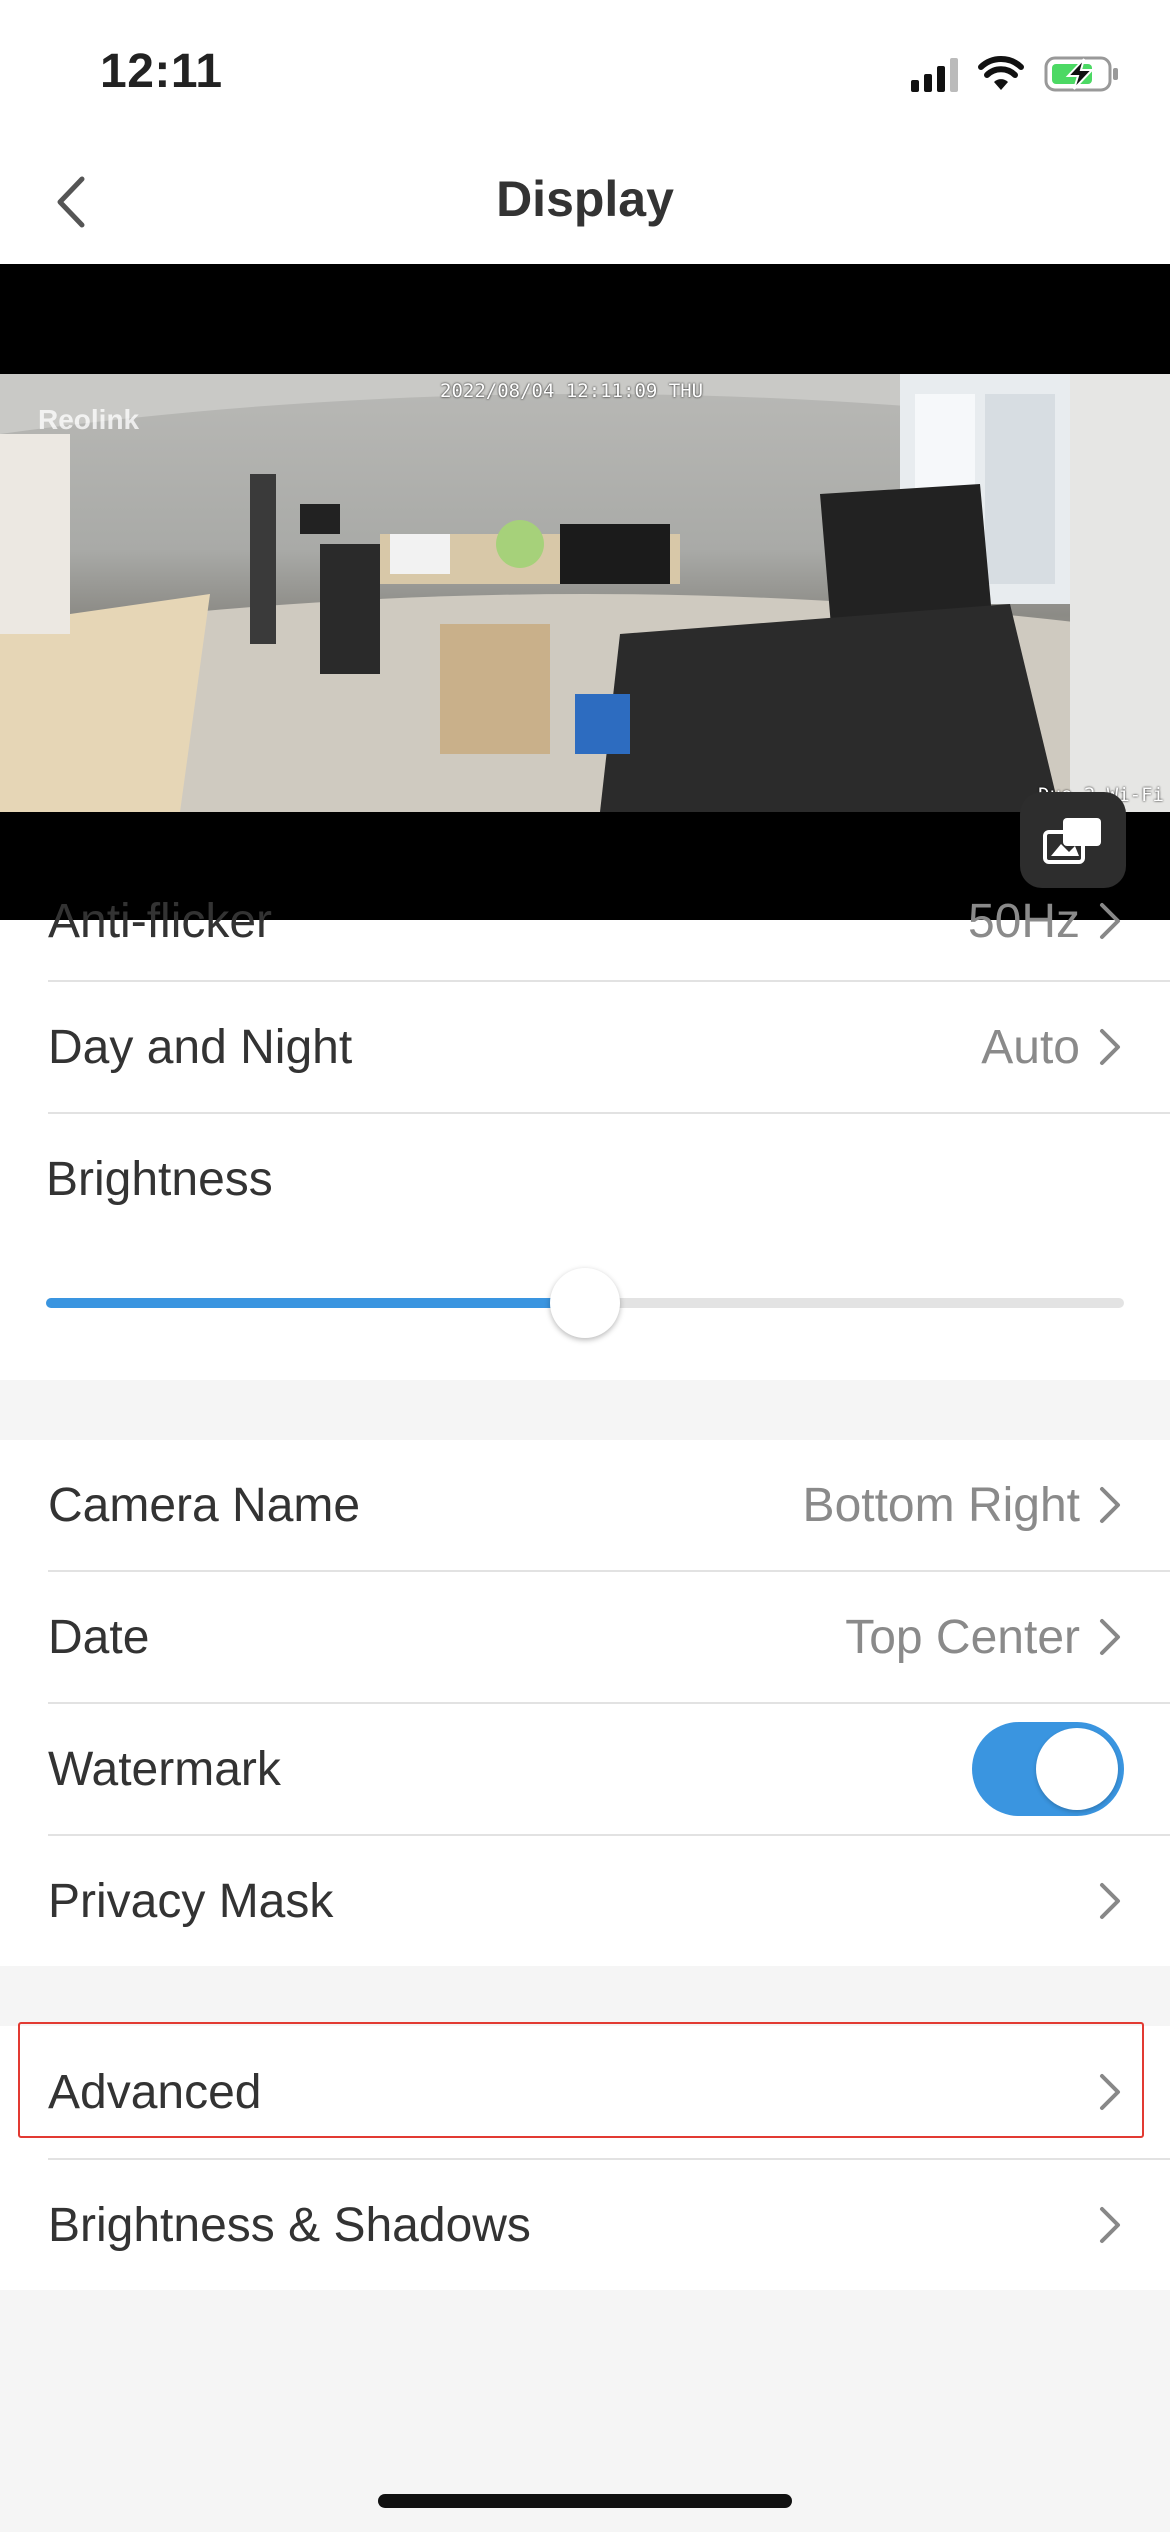 The height and width of the screenshot is (2532, 1170). I want to click on brightness-slider, so click(585, 1303).